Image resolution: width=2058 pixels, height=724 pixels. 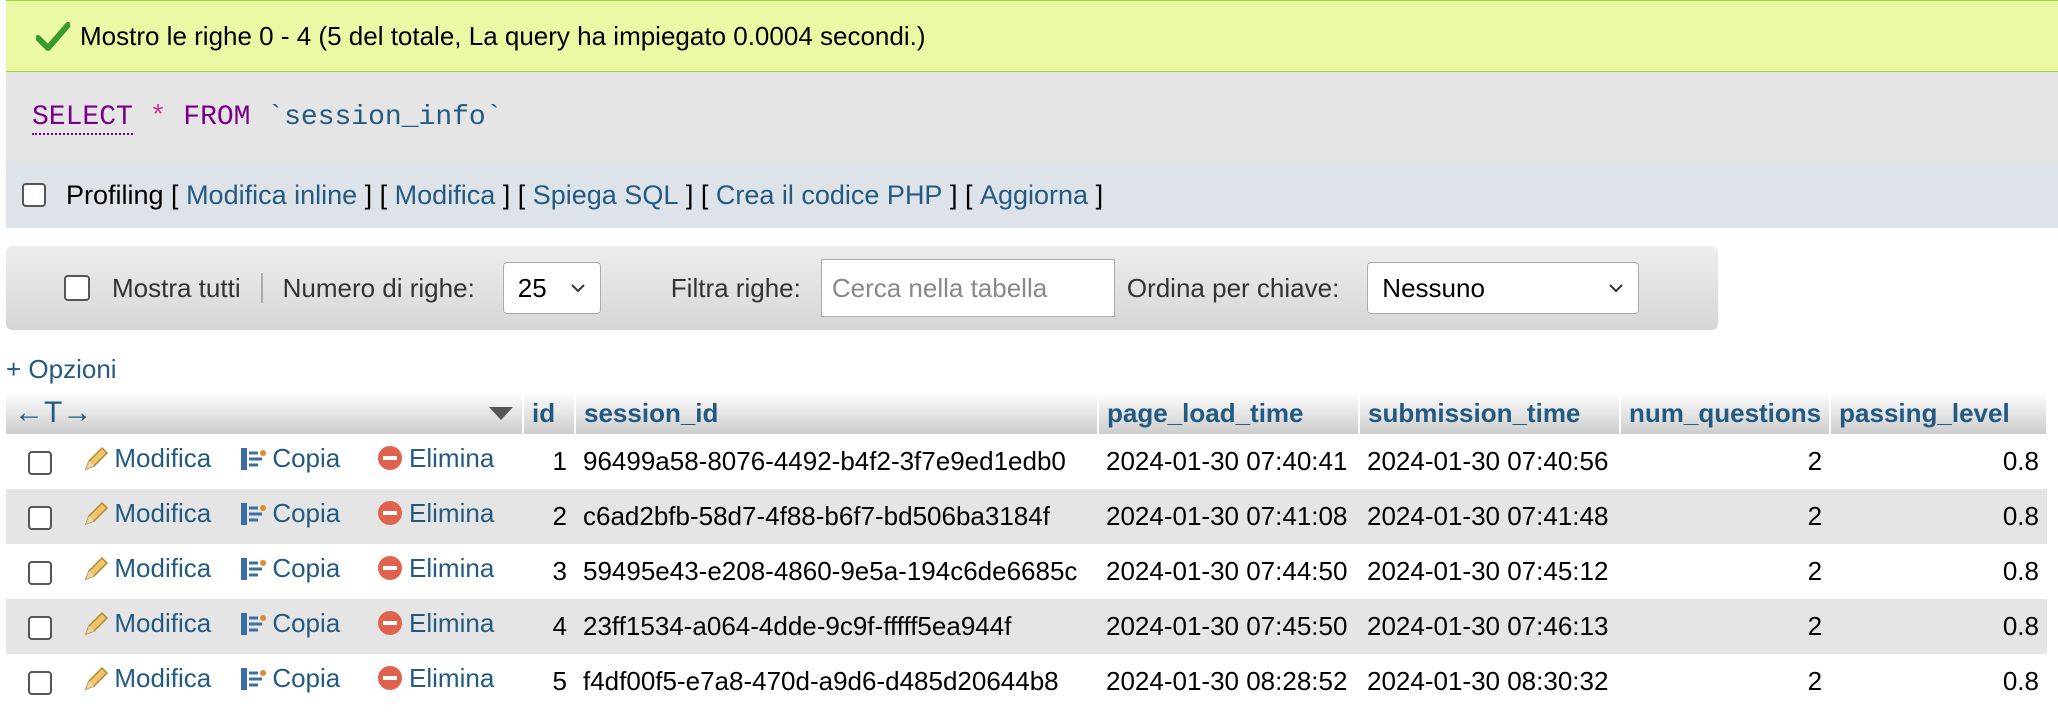 What do you see at coordinates (837, 413) in the screenshot?
I see `column-header-session-id: session_id` at bounding box center [837, 413].